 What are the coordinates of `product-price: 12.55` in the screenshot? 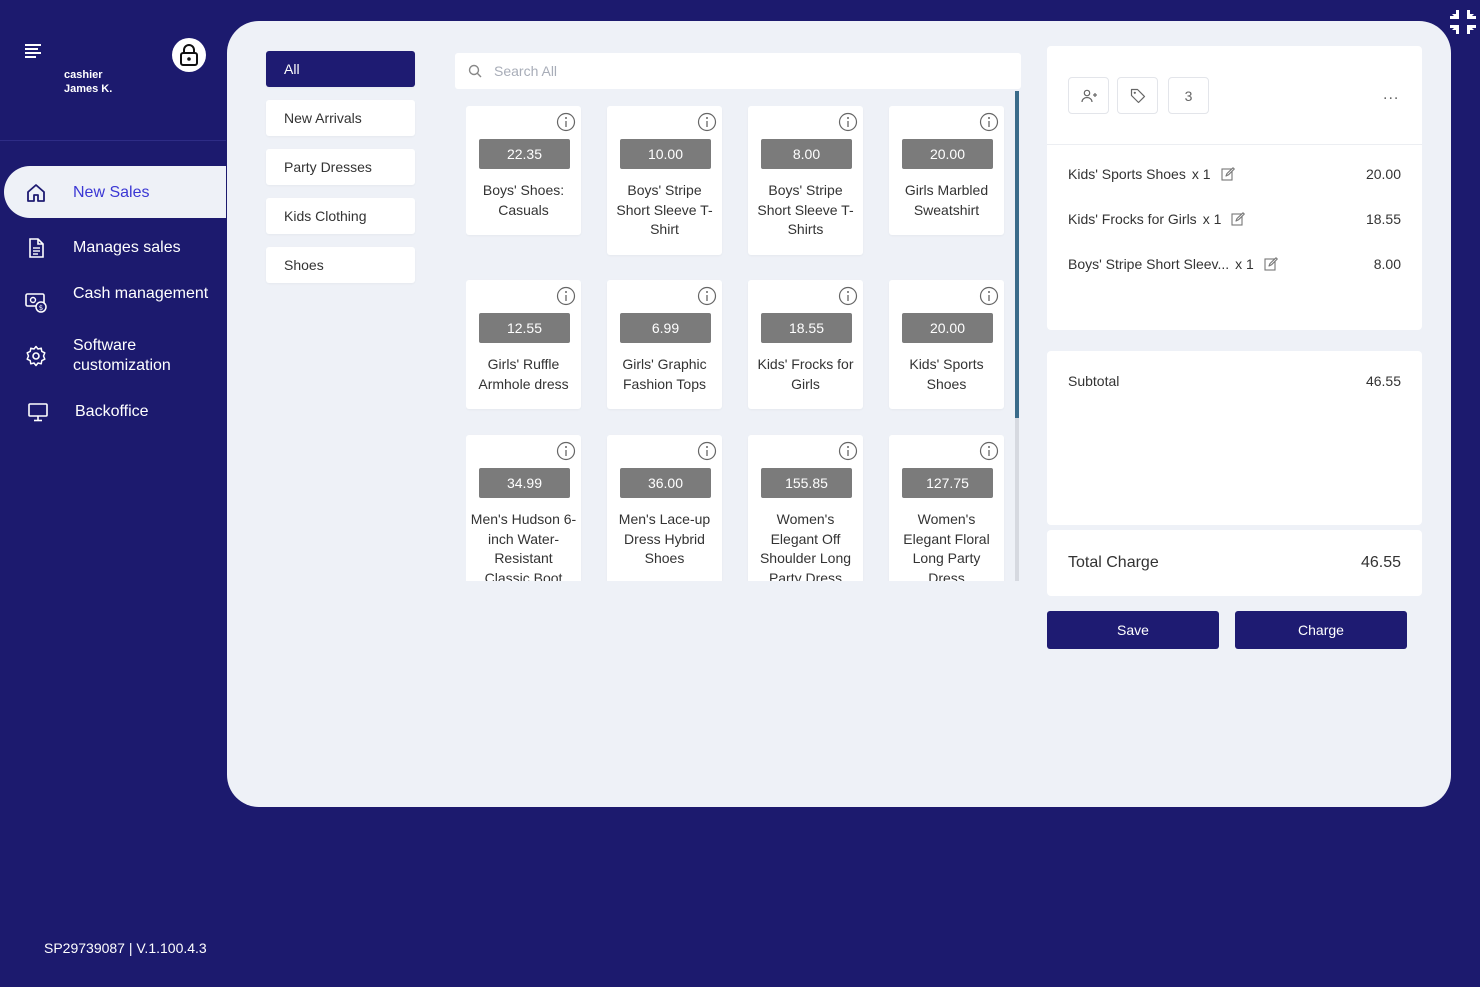 It's located at (524, 328).